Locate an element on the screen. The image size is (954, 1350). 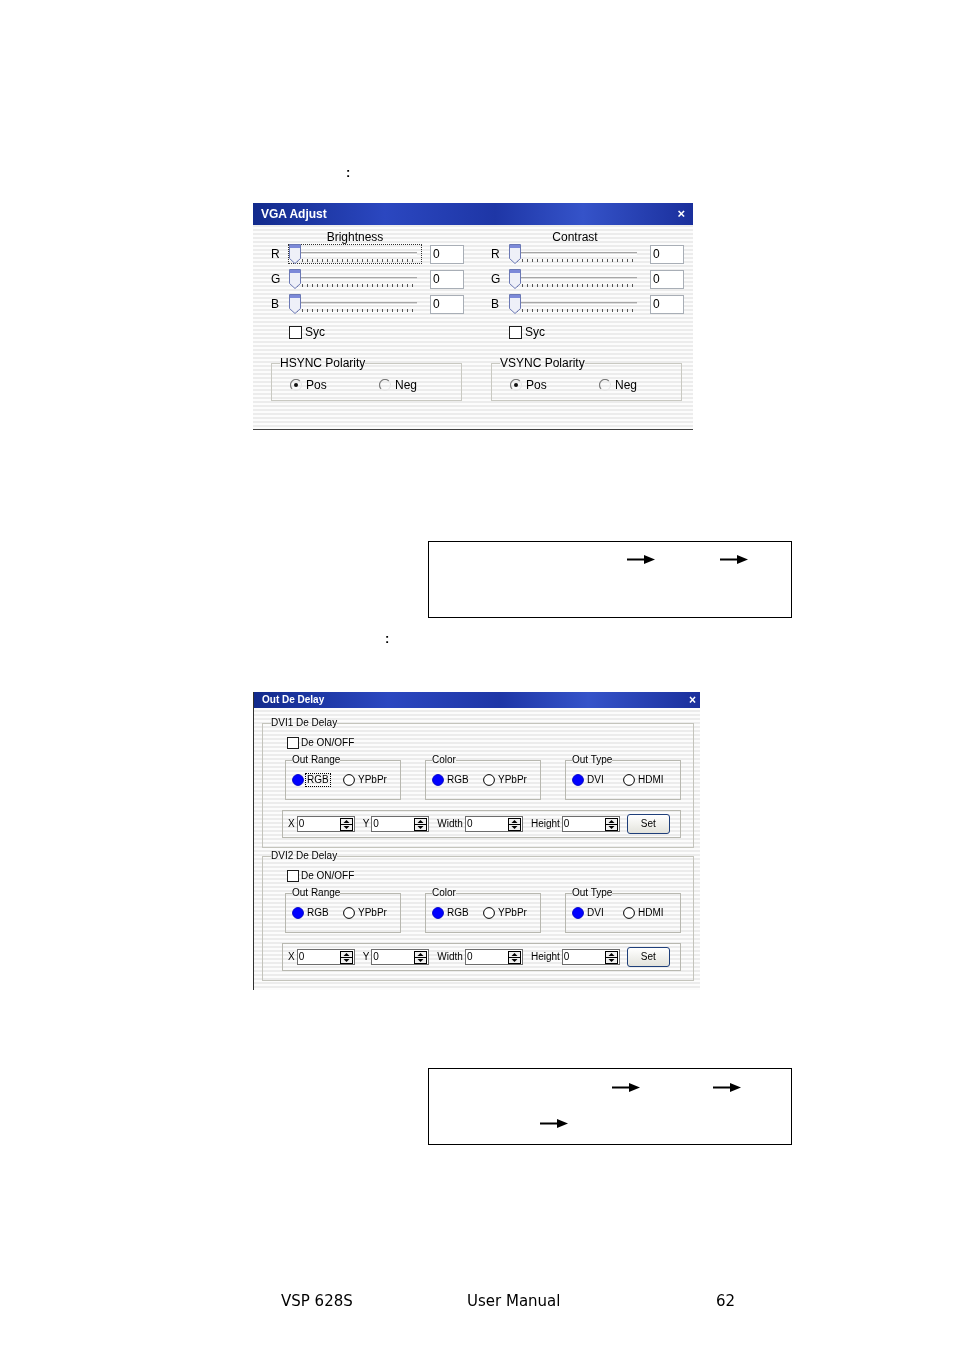
radio-label: Neg is located at coordinates (406, 385).